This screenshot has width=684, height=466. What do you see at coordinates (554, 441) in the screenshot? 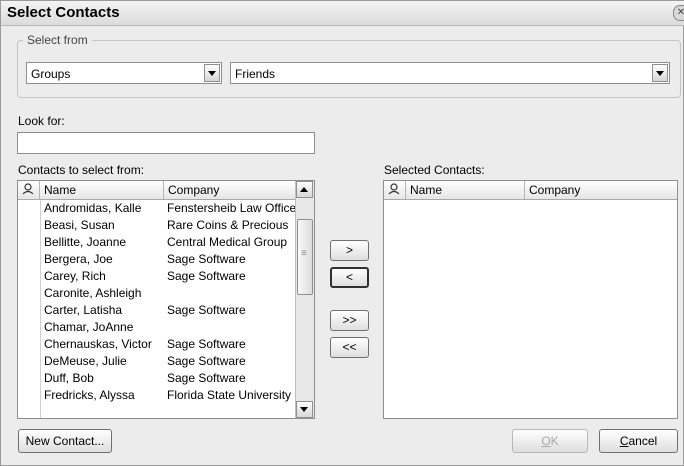
I see `ok-label: K` at bounding box center [554, 441].